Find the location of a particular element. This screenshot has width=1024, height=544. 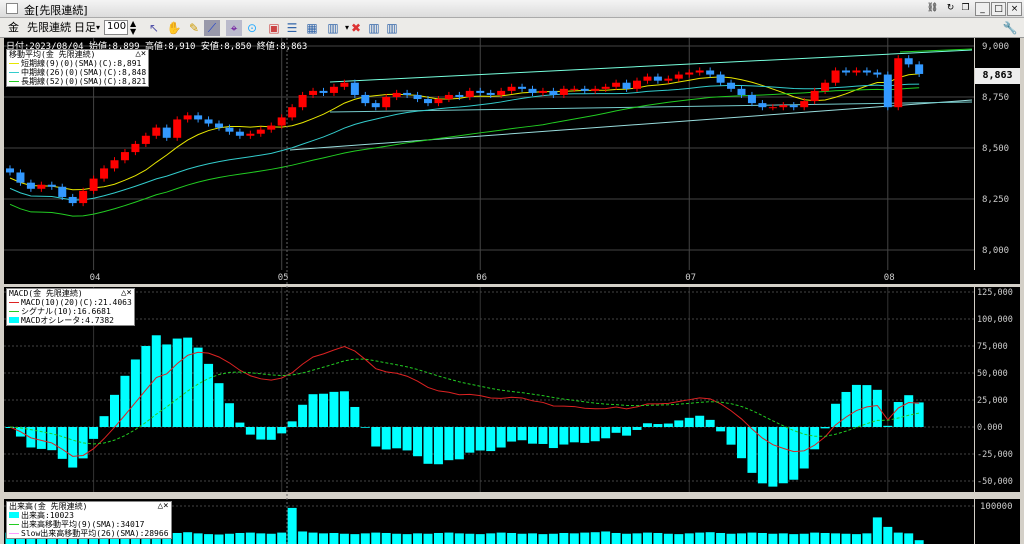

legend-label: MACDオシレータ:4.7382 is located at coordinates (67, 320).